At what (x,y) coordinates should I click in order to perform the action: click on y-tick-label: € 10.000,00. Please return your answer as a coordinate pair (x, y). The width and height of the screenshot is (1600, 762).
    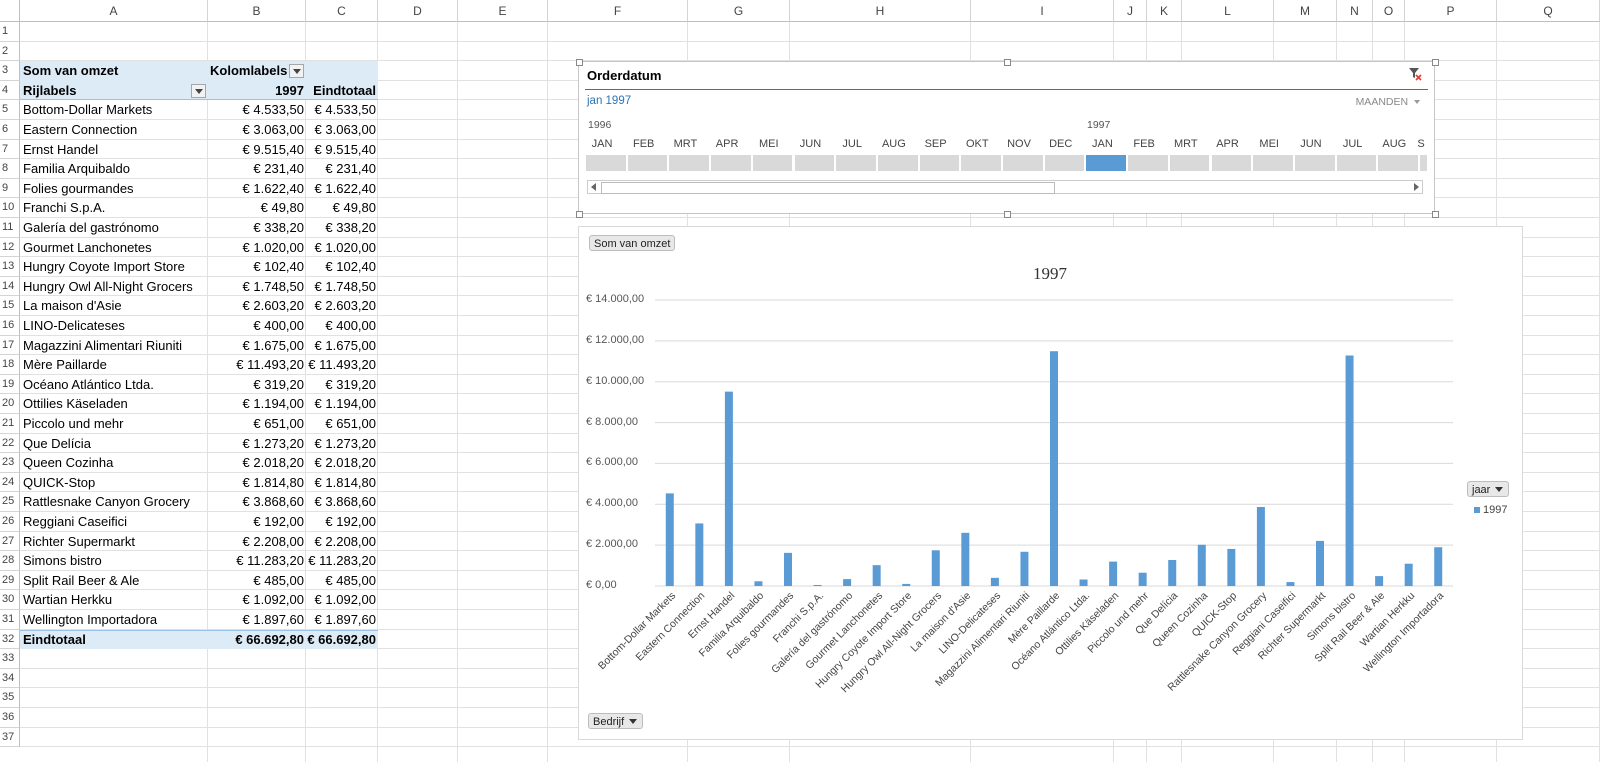
    Looking at the image, I should click on (615, 380).